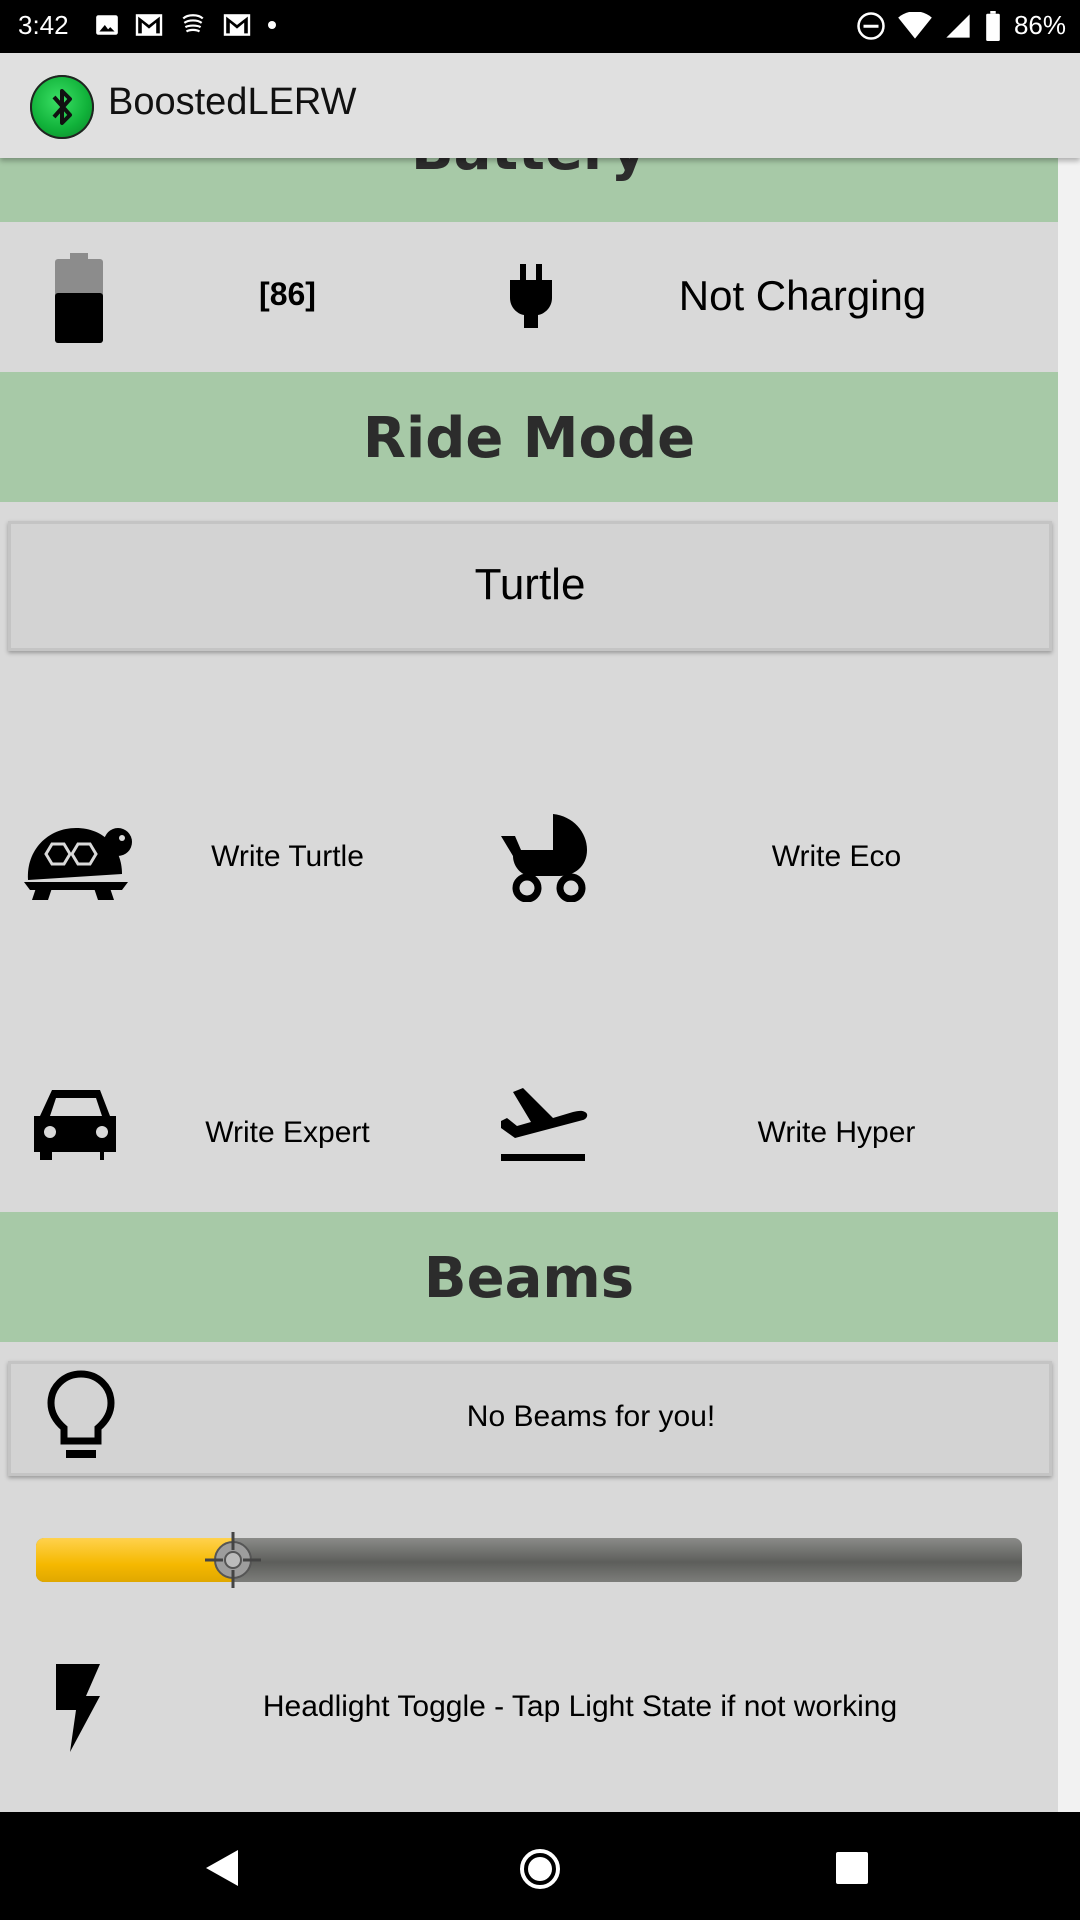 This screenshot has width=1080, height=1920. I want to click on write-hyper-label: Write Hyper, so click(836, 1132).